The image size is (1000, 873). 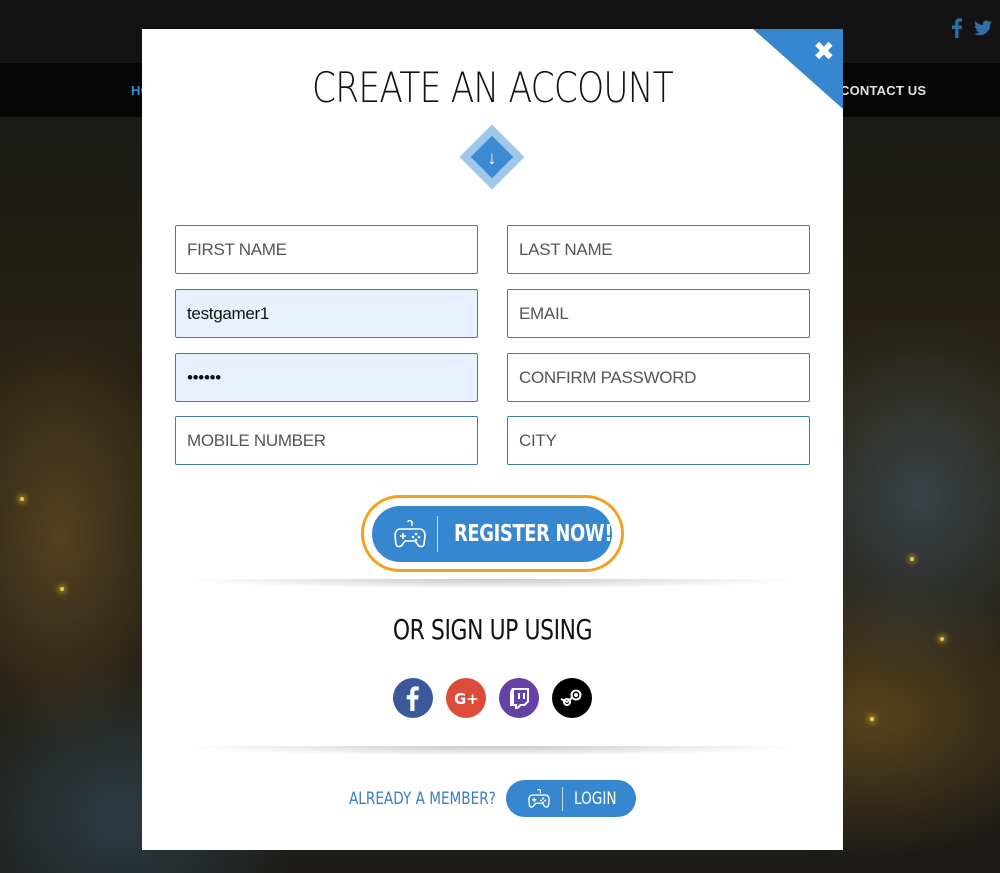 What do you see at coordinates (824, 51) in the screenshot?
I see `close-icon: ✖` at bounding box center [824, 51].